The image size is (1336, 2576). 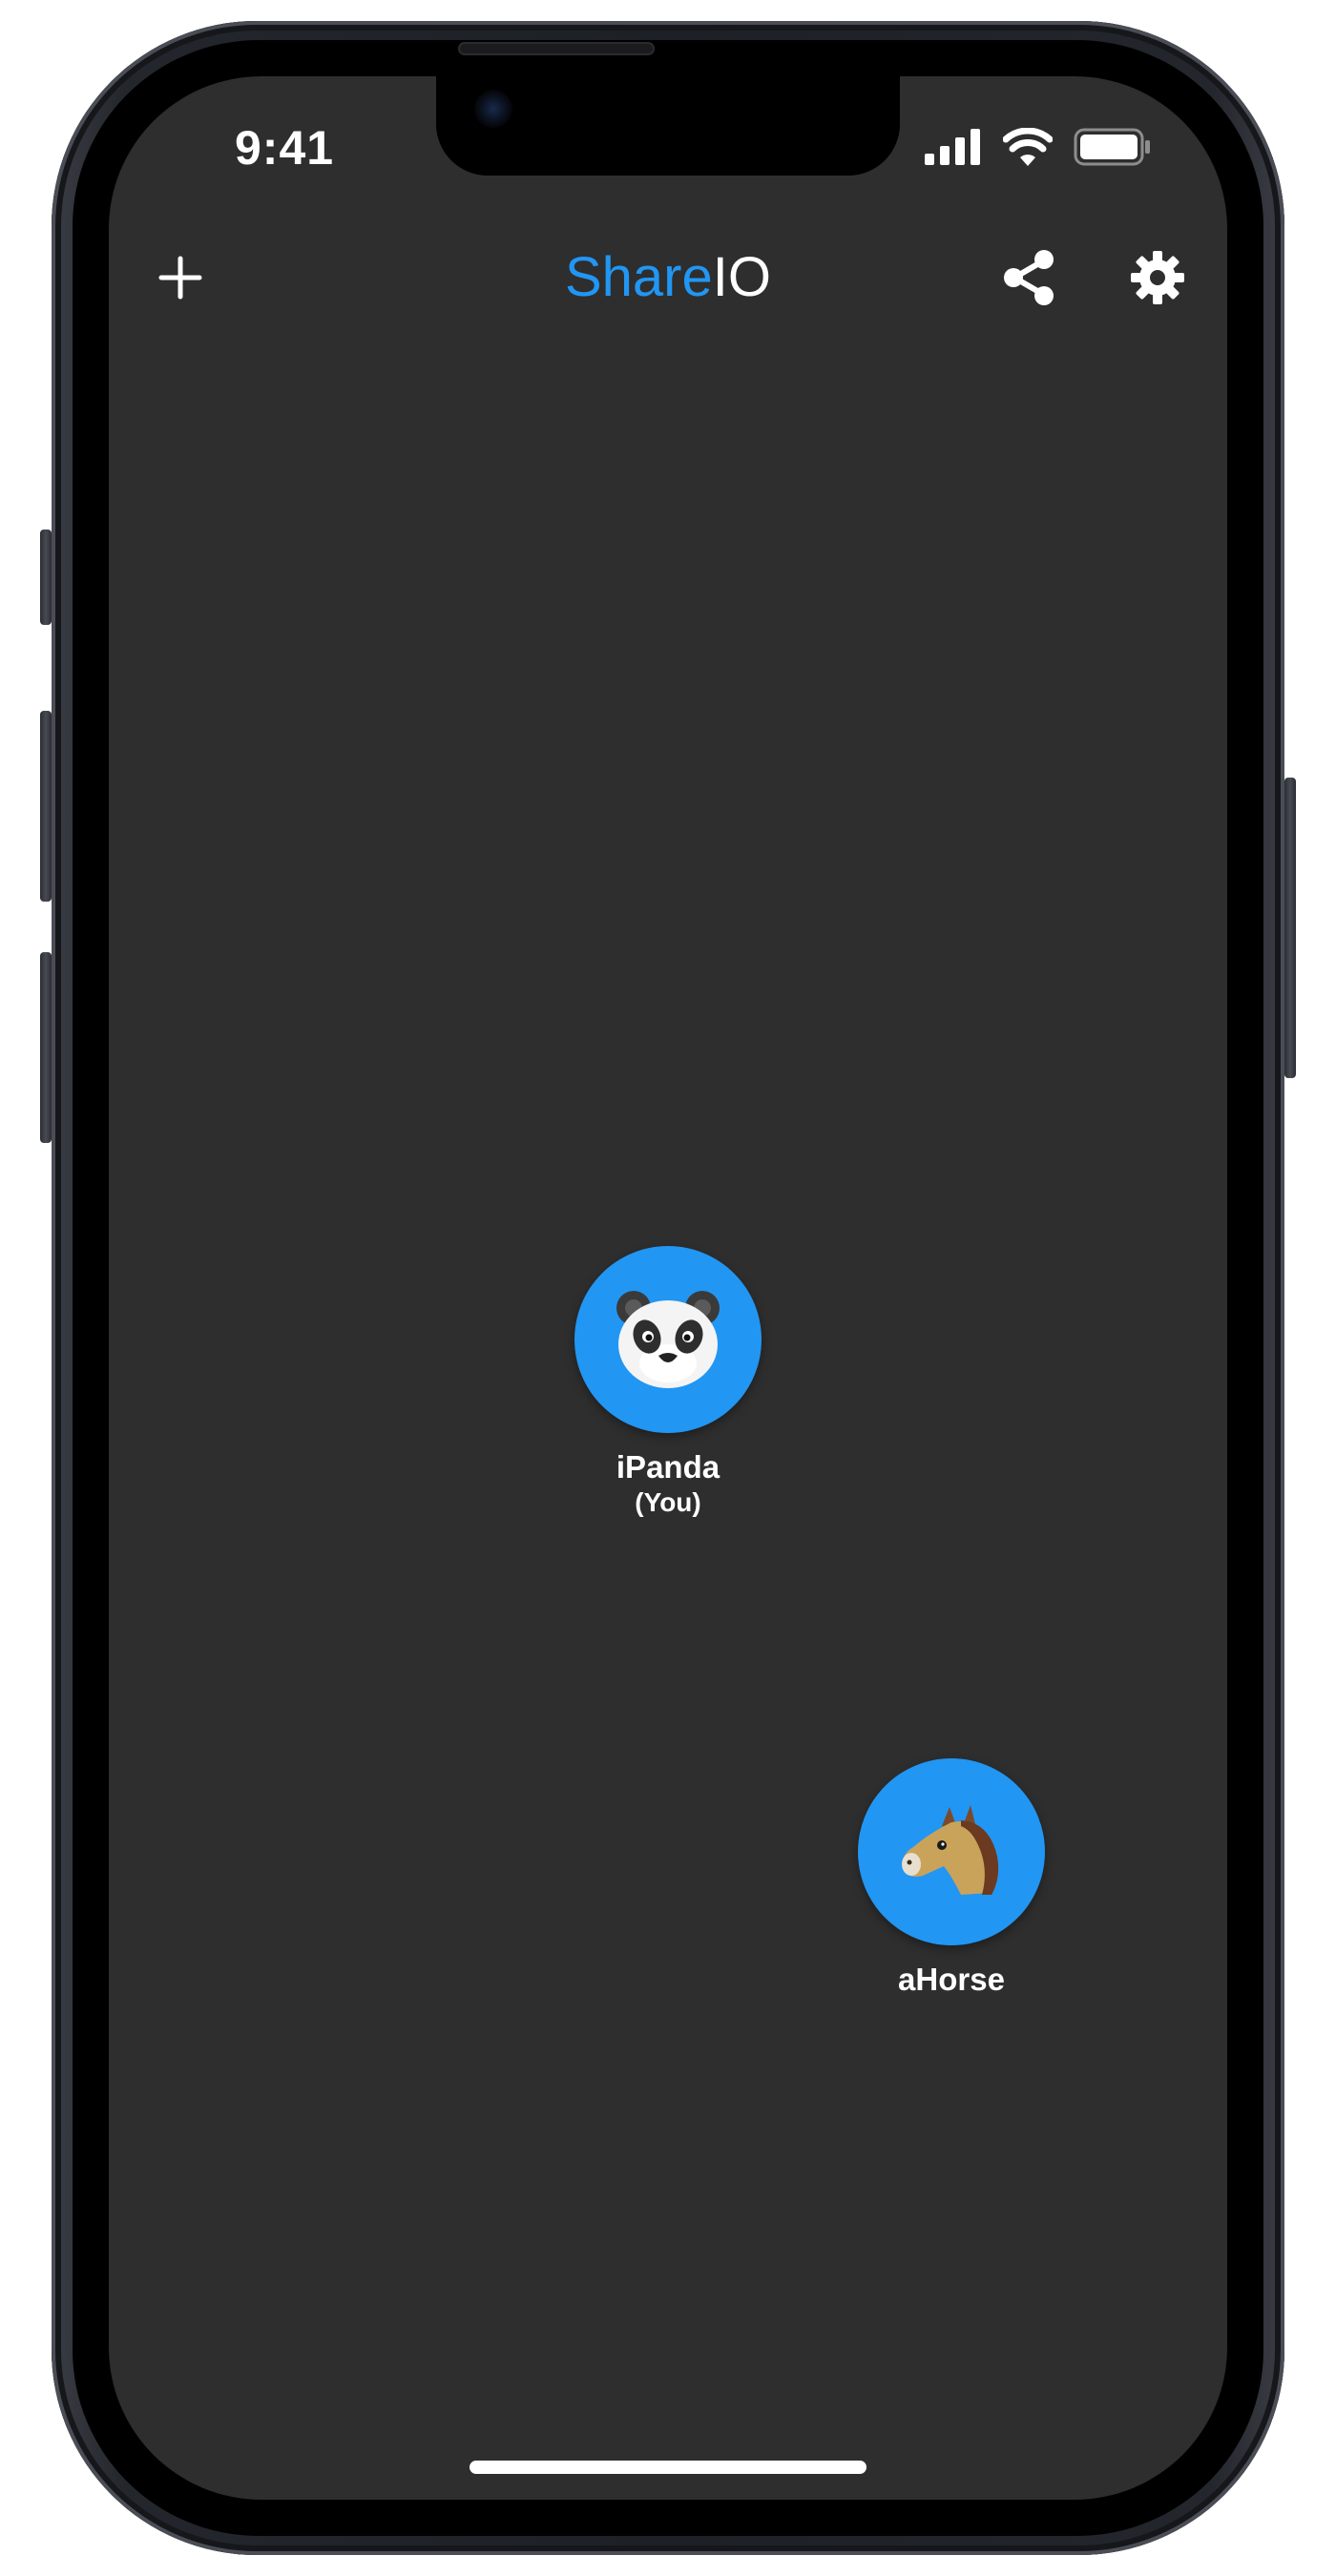 I want to click on side-button-silent, so click(x=46, y=577).